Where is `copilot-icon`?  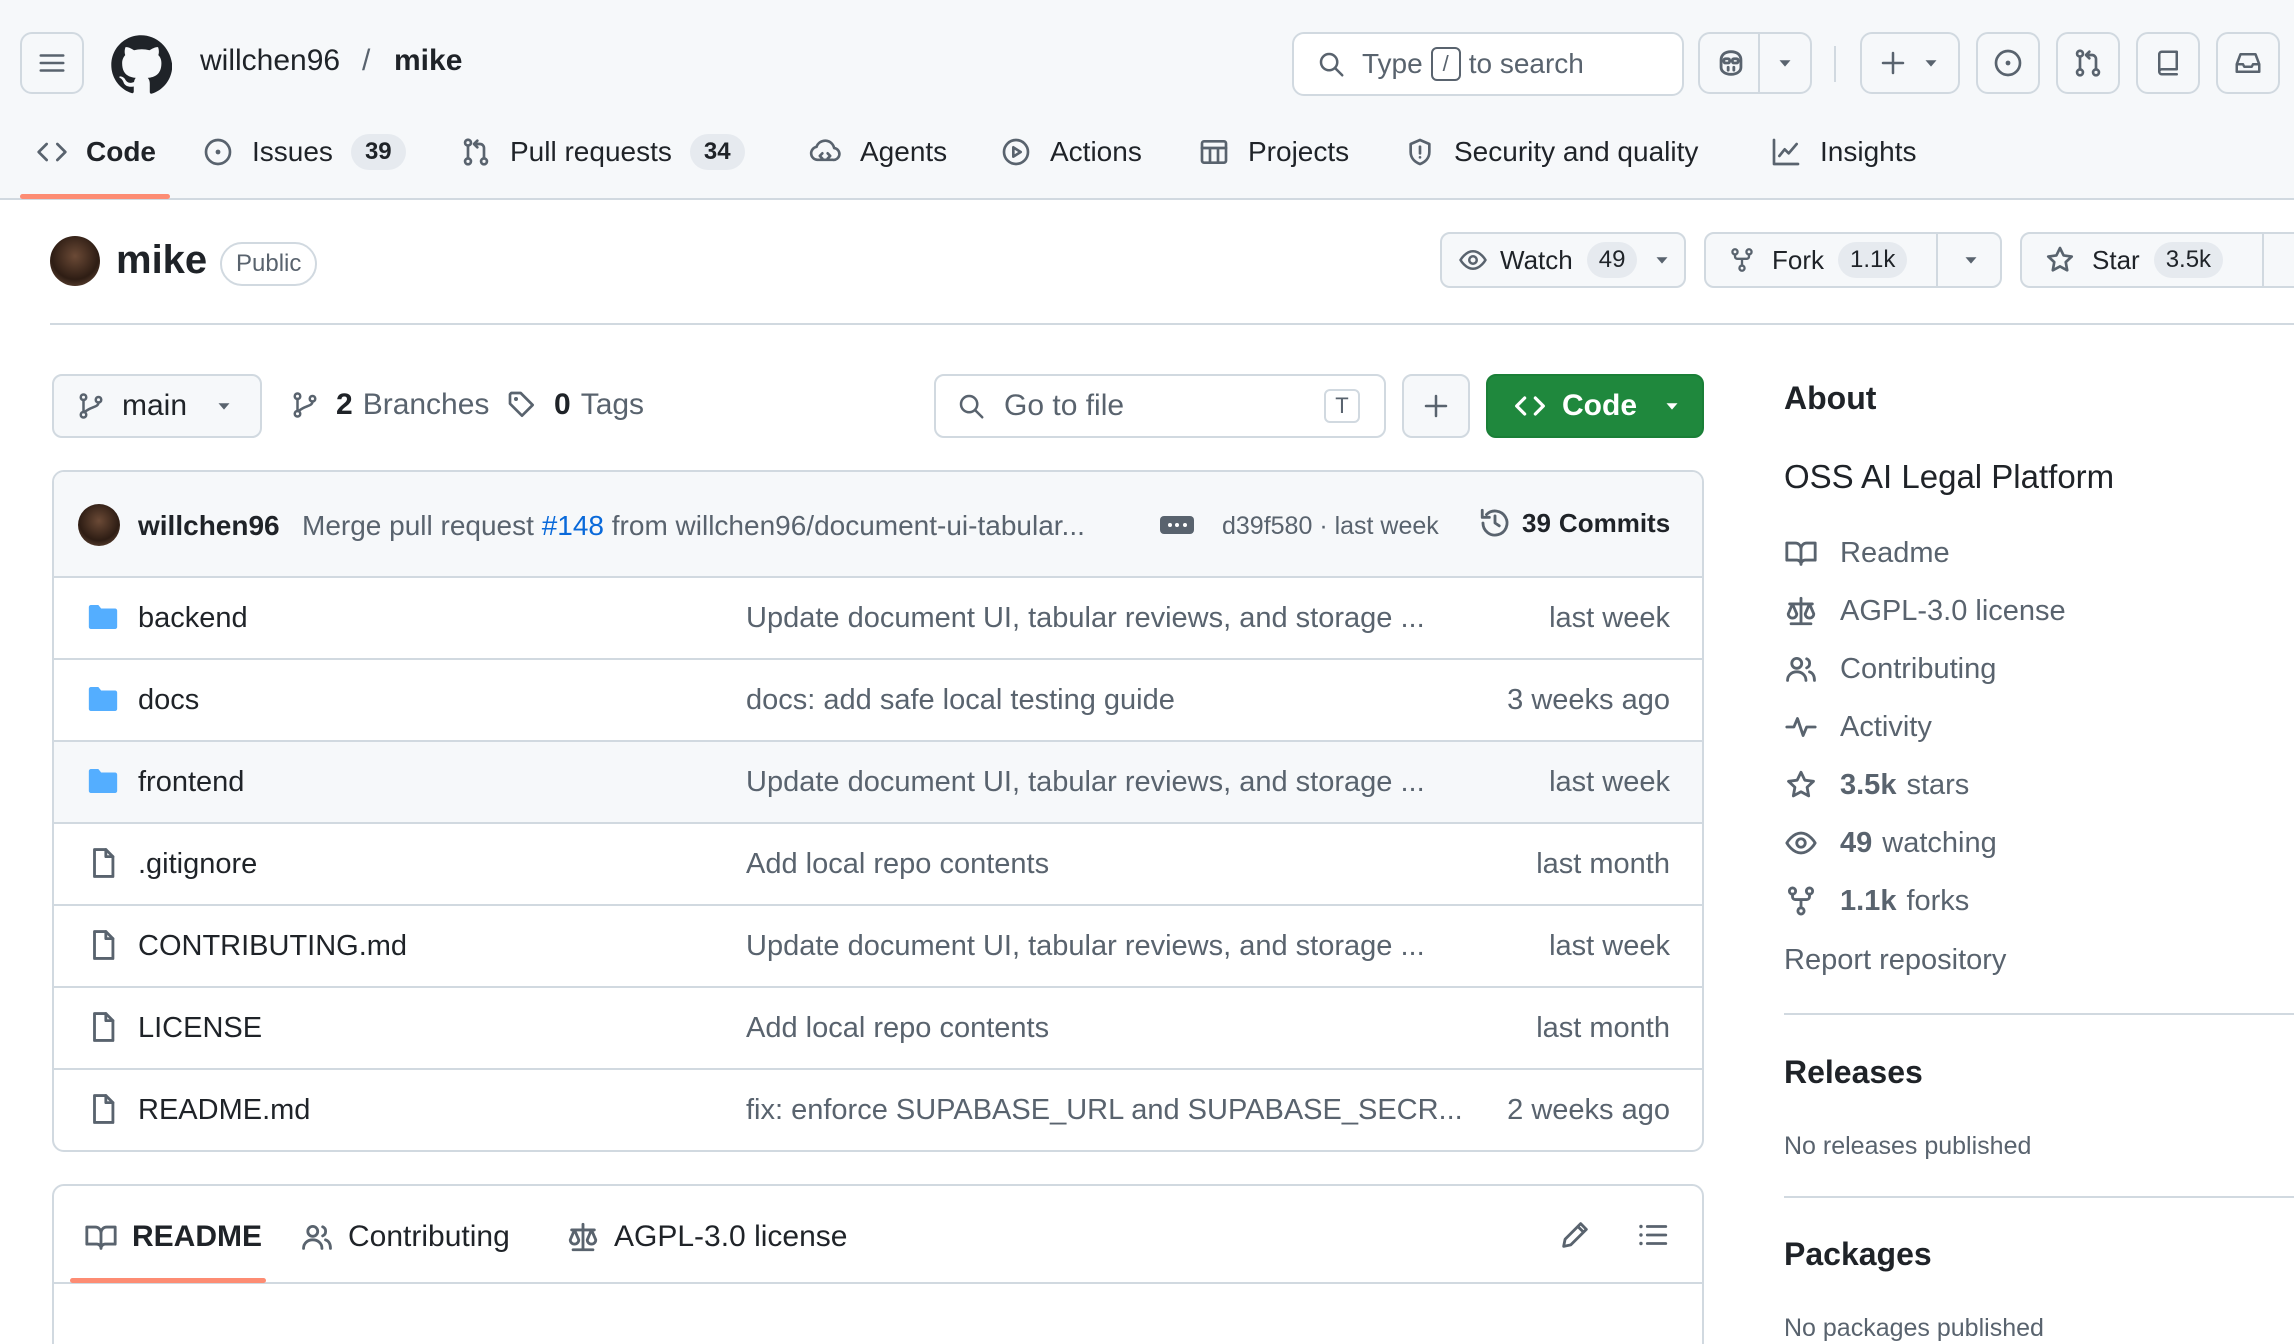 copilot-icon is located at coordinates (1731, 63).